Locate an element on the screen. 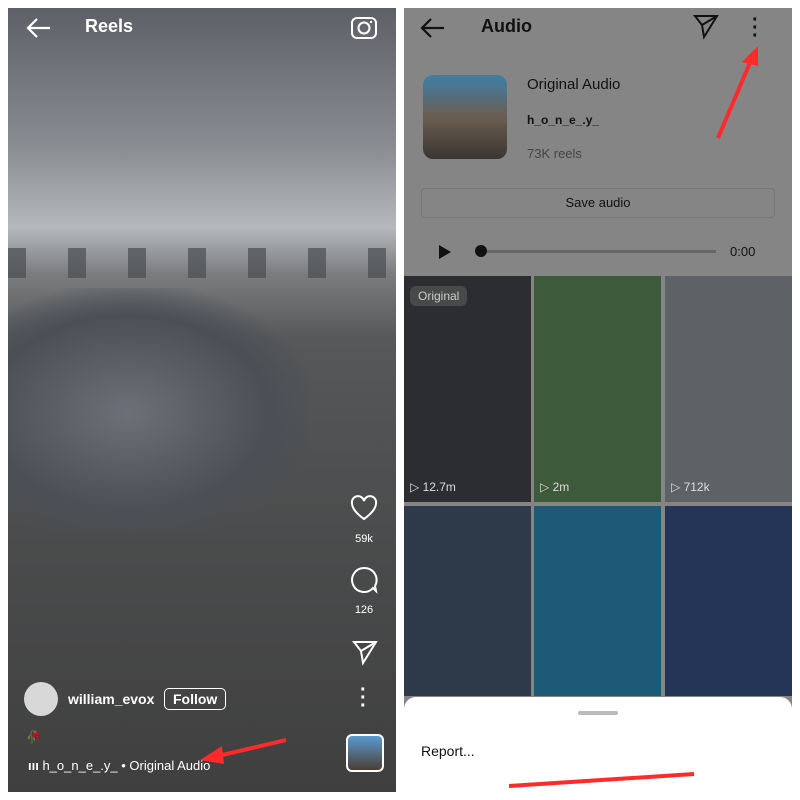 The image size is (800, 800). view-count: ▷ 12.7m is located at coordinates (433, 487).